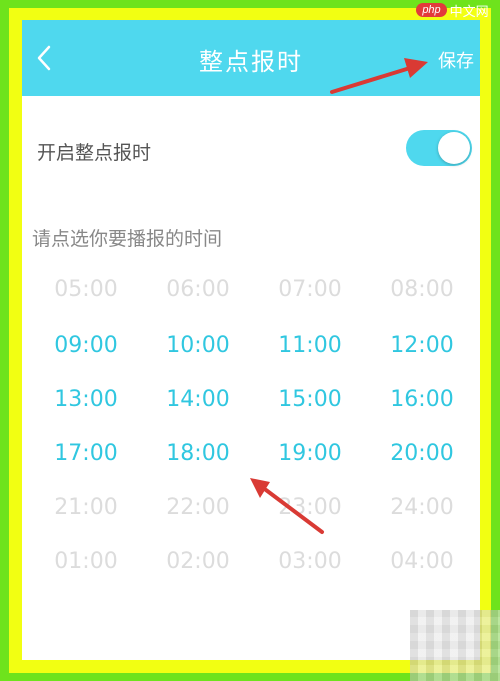  Describe the element at coordinates (454, 148) in the screenshot. I see `toggle-knob` at that location.